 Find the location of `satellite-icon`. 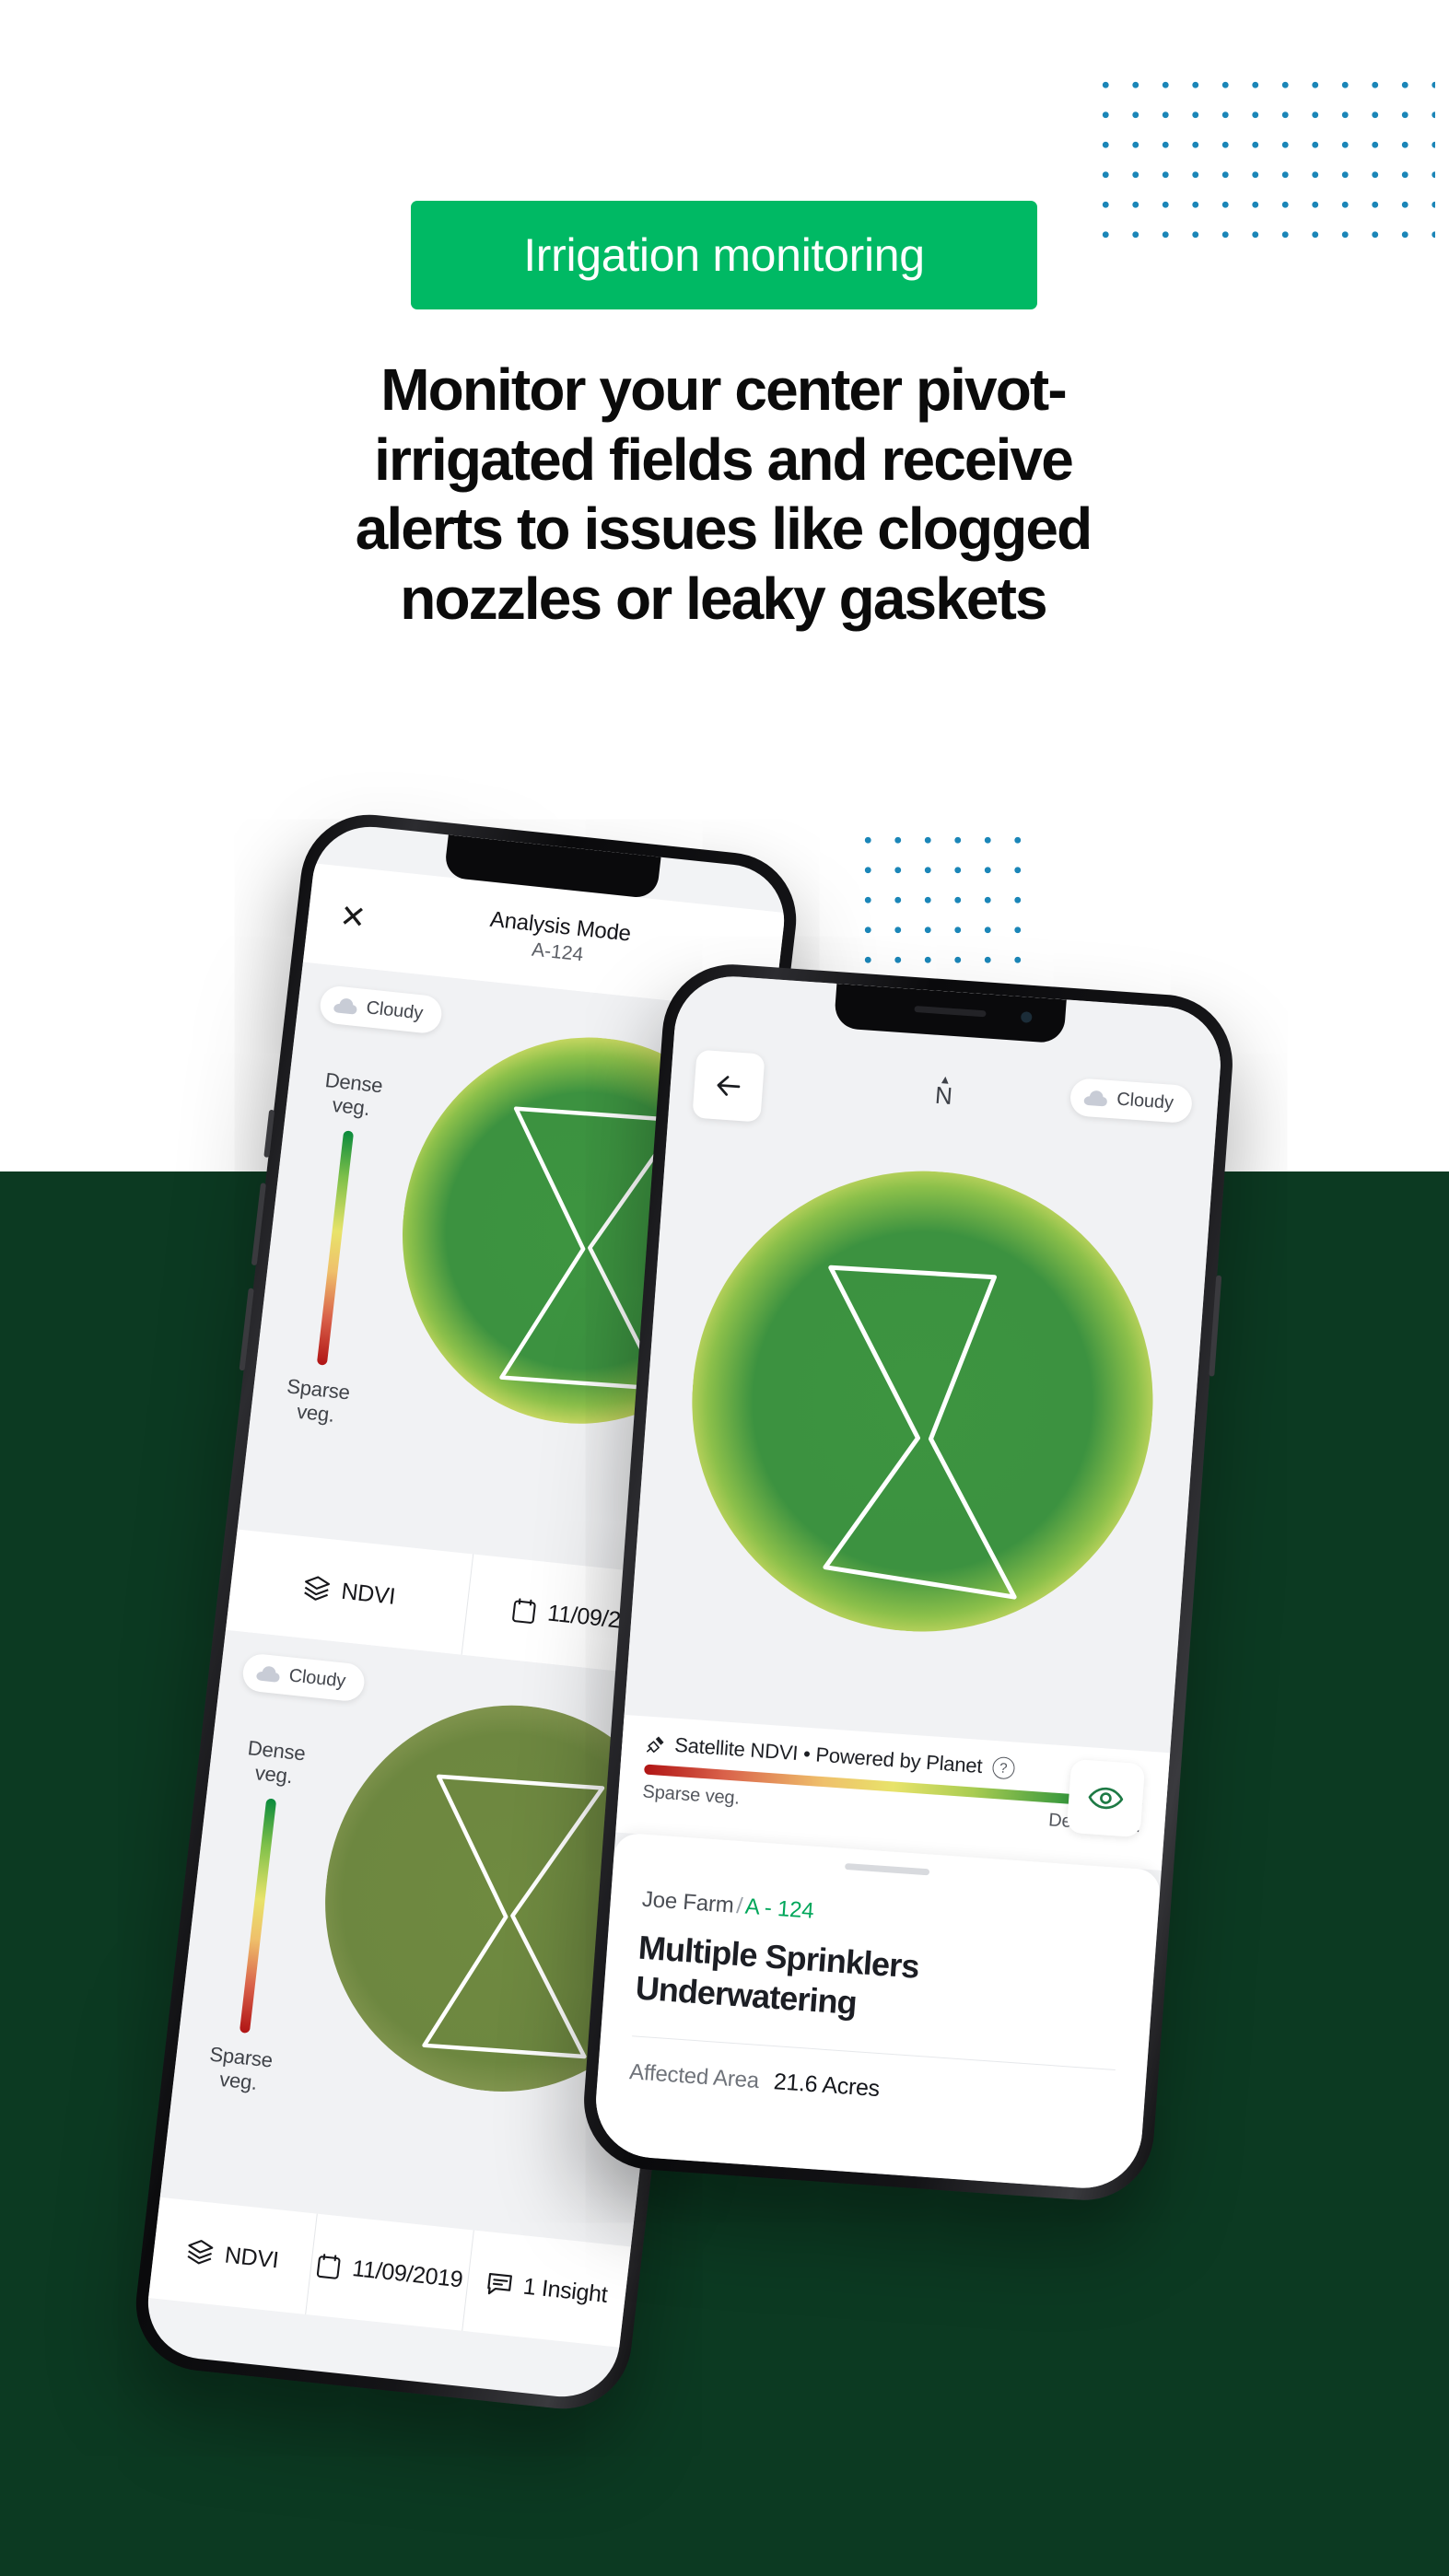

satellite-icon is located at coordinates (655, 1745).